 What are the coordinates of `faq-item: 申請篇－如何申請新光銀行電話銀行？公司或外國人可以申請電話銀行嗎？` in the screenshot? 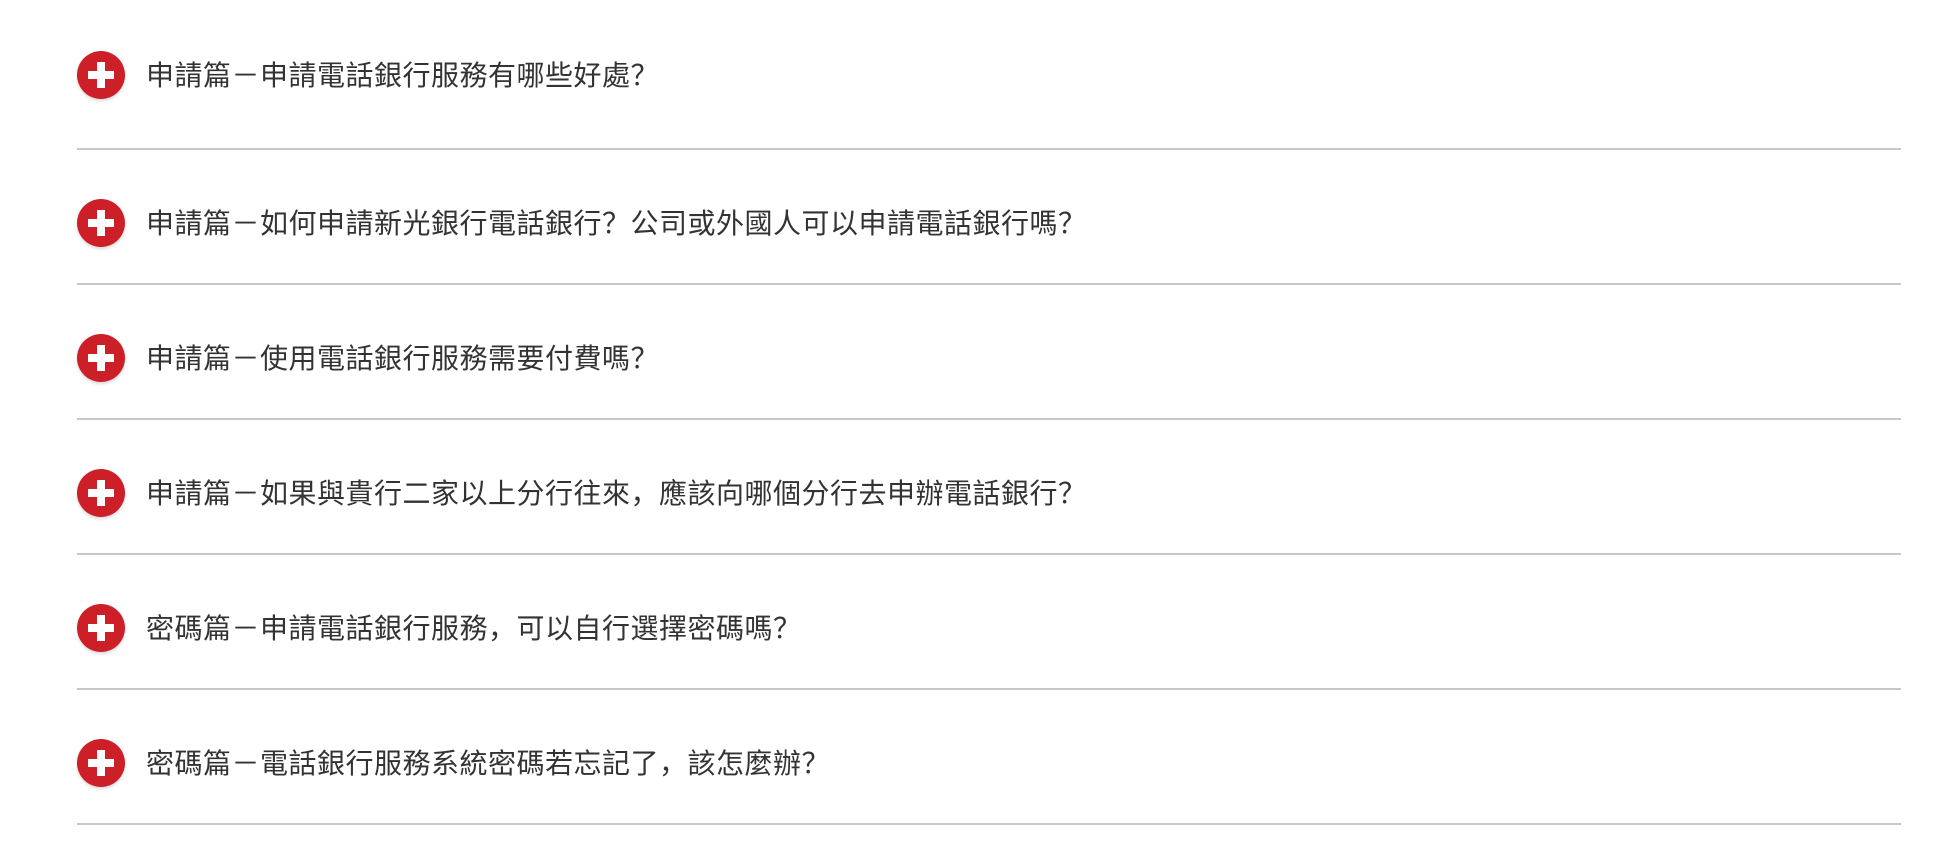 It's located at (989, 217).